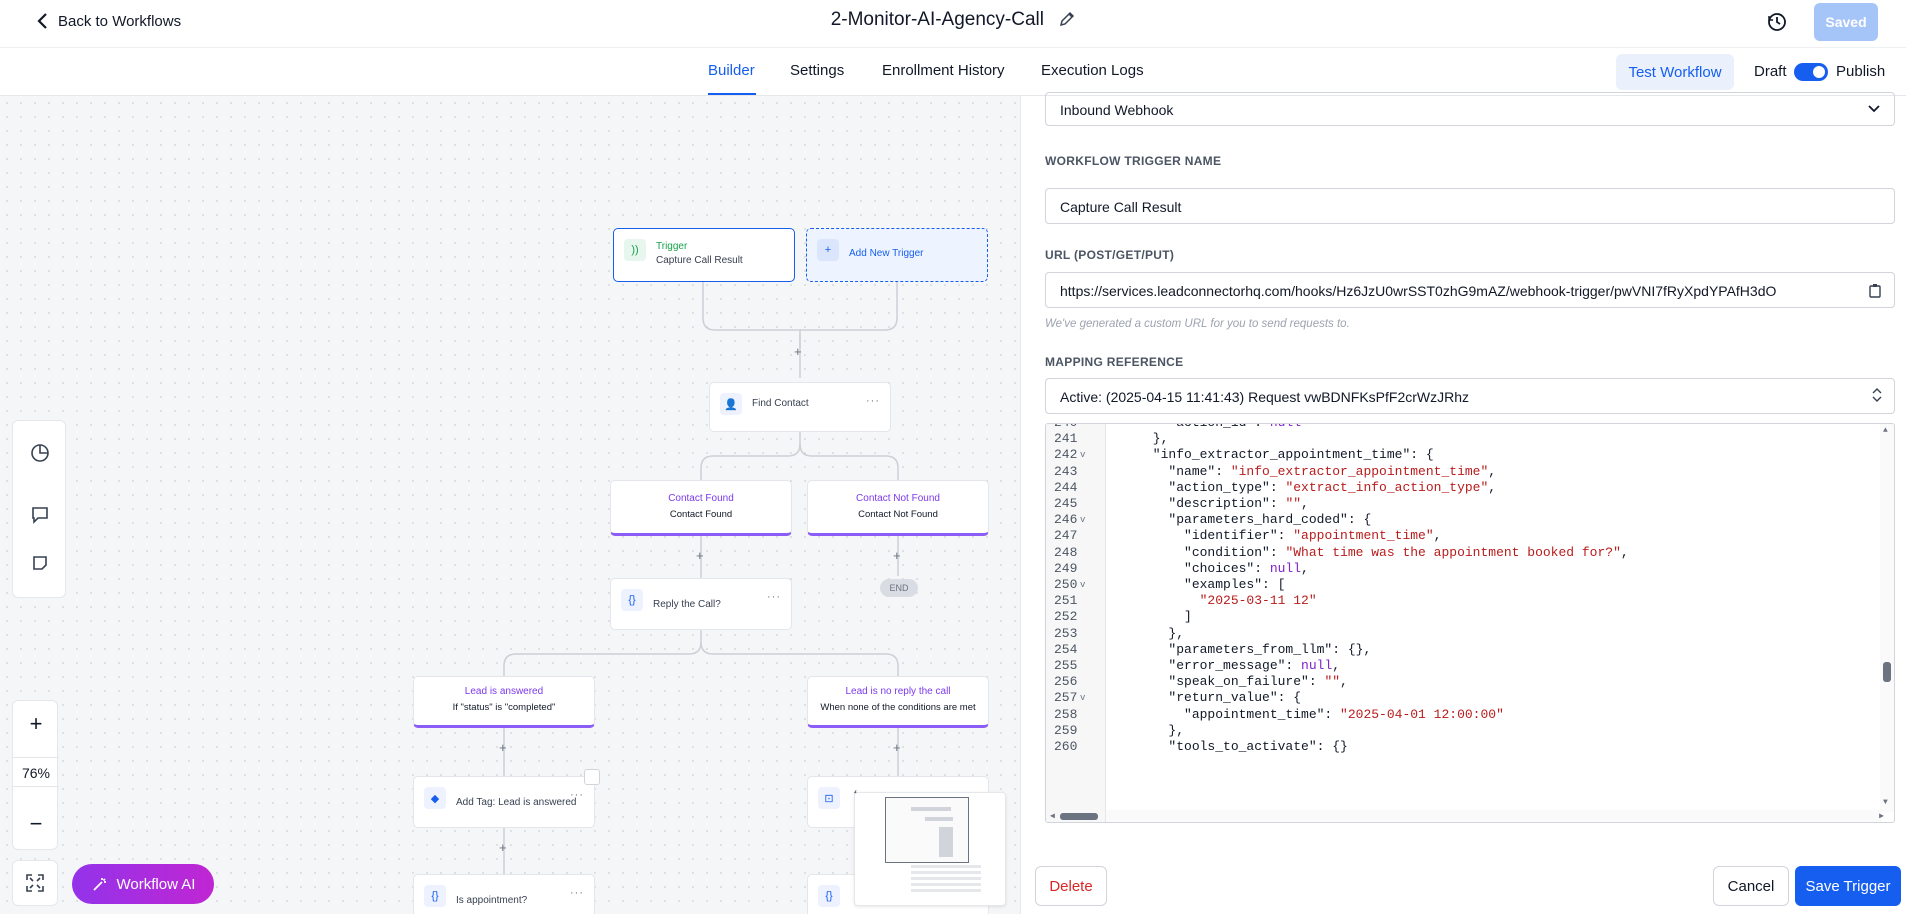 The height and width of the screenshot is (914, 1906). What do you see at coordinates (1227, 682) in the screenshot?
I see `code-line: "speak_on_failure": "",` at bounding box center [1227, 682].